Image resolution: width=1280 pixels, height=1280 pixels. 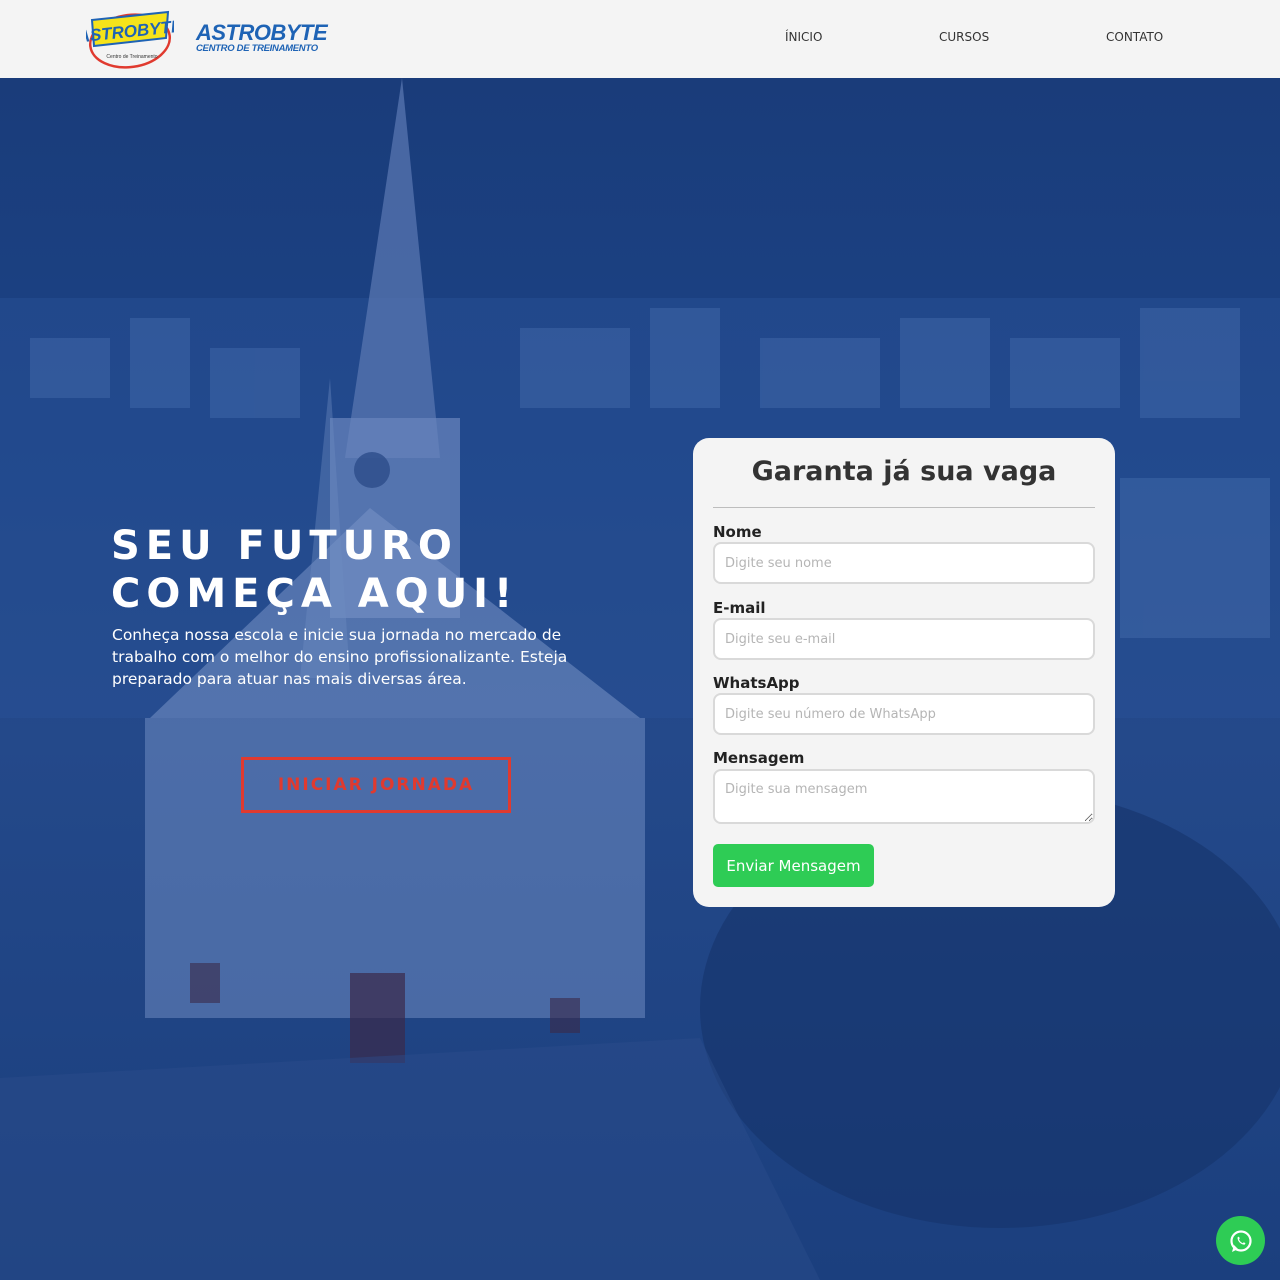 I want to click on email-input, so click(x=904, y=639).